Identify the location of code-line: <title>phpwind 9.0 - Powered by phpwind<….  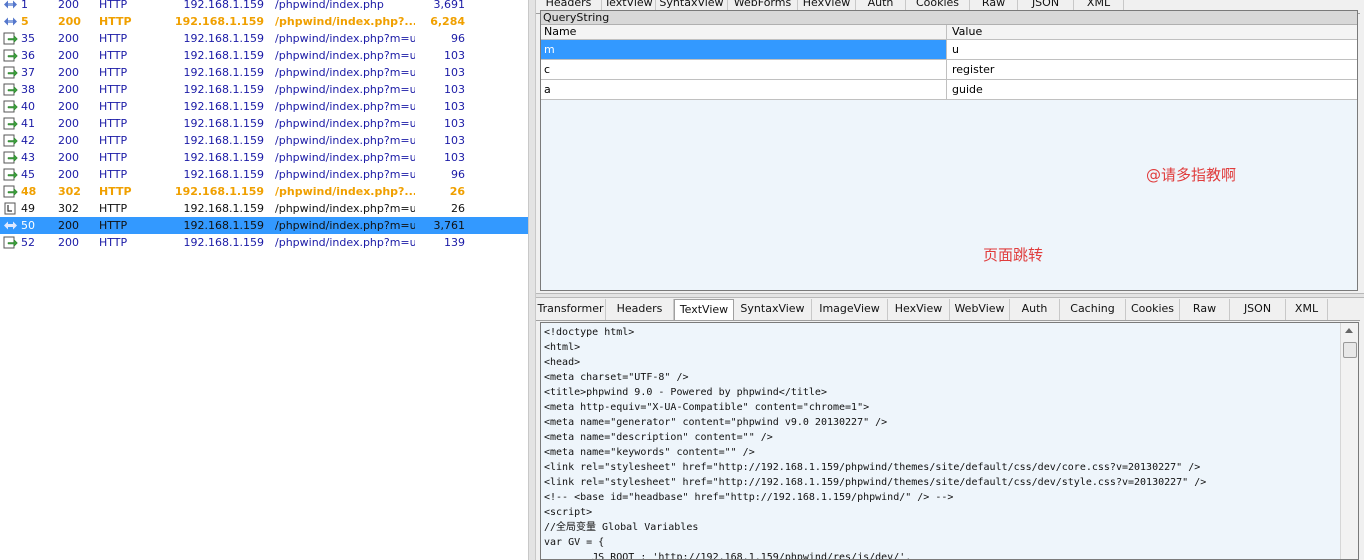
(685, 392).